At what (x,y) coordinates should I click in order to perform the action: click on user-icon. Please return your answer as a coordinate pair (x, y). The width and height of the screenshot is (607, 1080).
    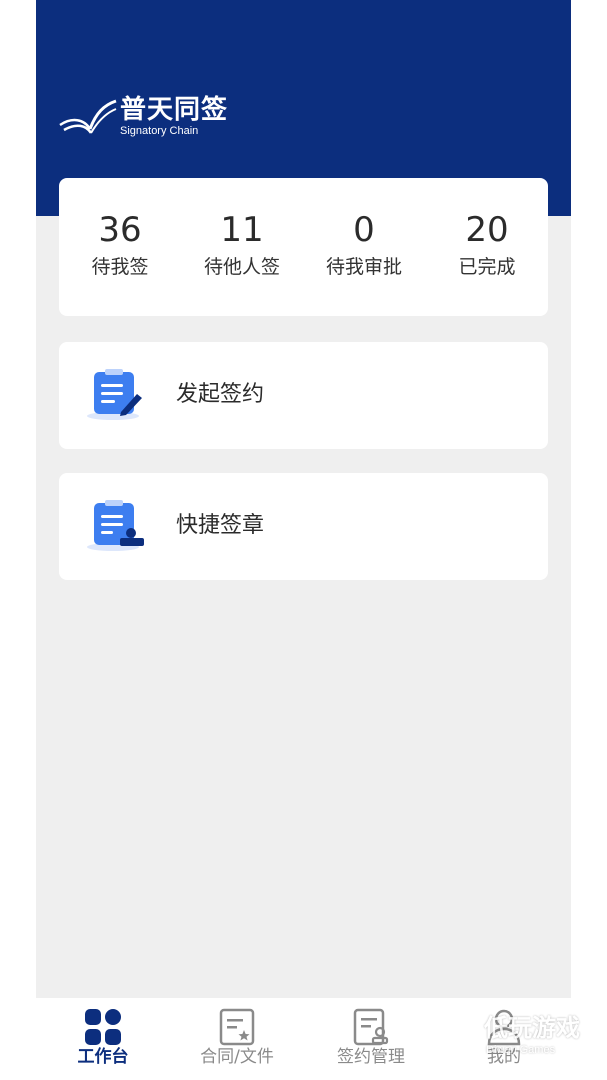
    Looking at the image, I should click on (504, 1027).